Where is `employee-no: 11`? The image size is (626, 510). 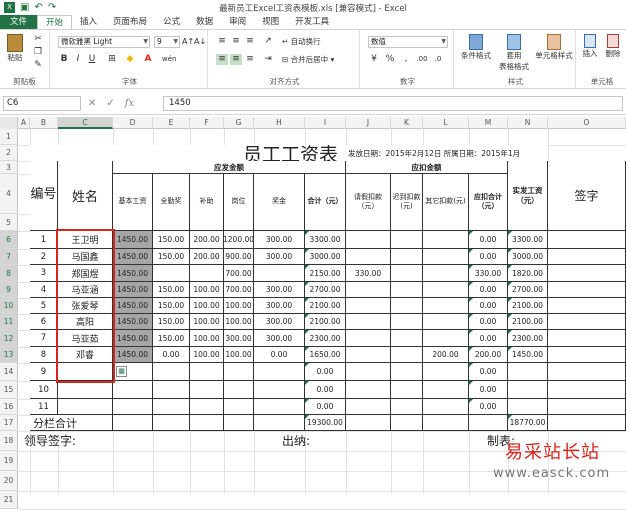
employee-no: 11 is located at coordinates (44, 407).